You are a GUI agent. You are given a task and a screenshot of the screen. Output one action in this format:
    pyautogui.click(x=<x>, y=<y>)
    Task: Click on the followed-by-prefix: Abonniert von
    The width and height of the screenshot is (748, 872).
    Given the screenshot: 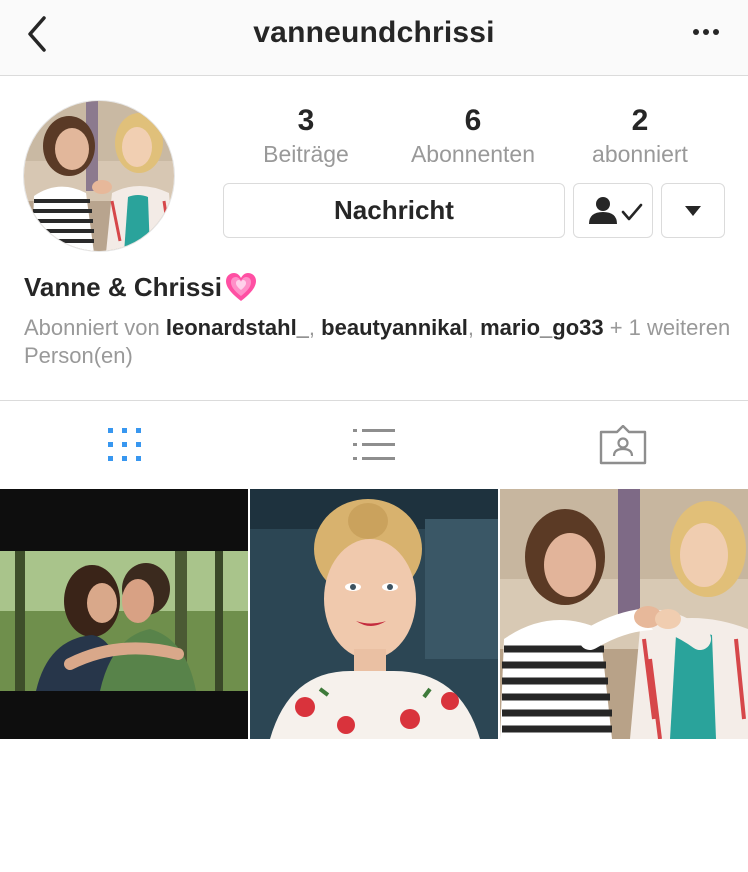 What is the action you would take?
    pyautogui.click(x=95, y=327)
    